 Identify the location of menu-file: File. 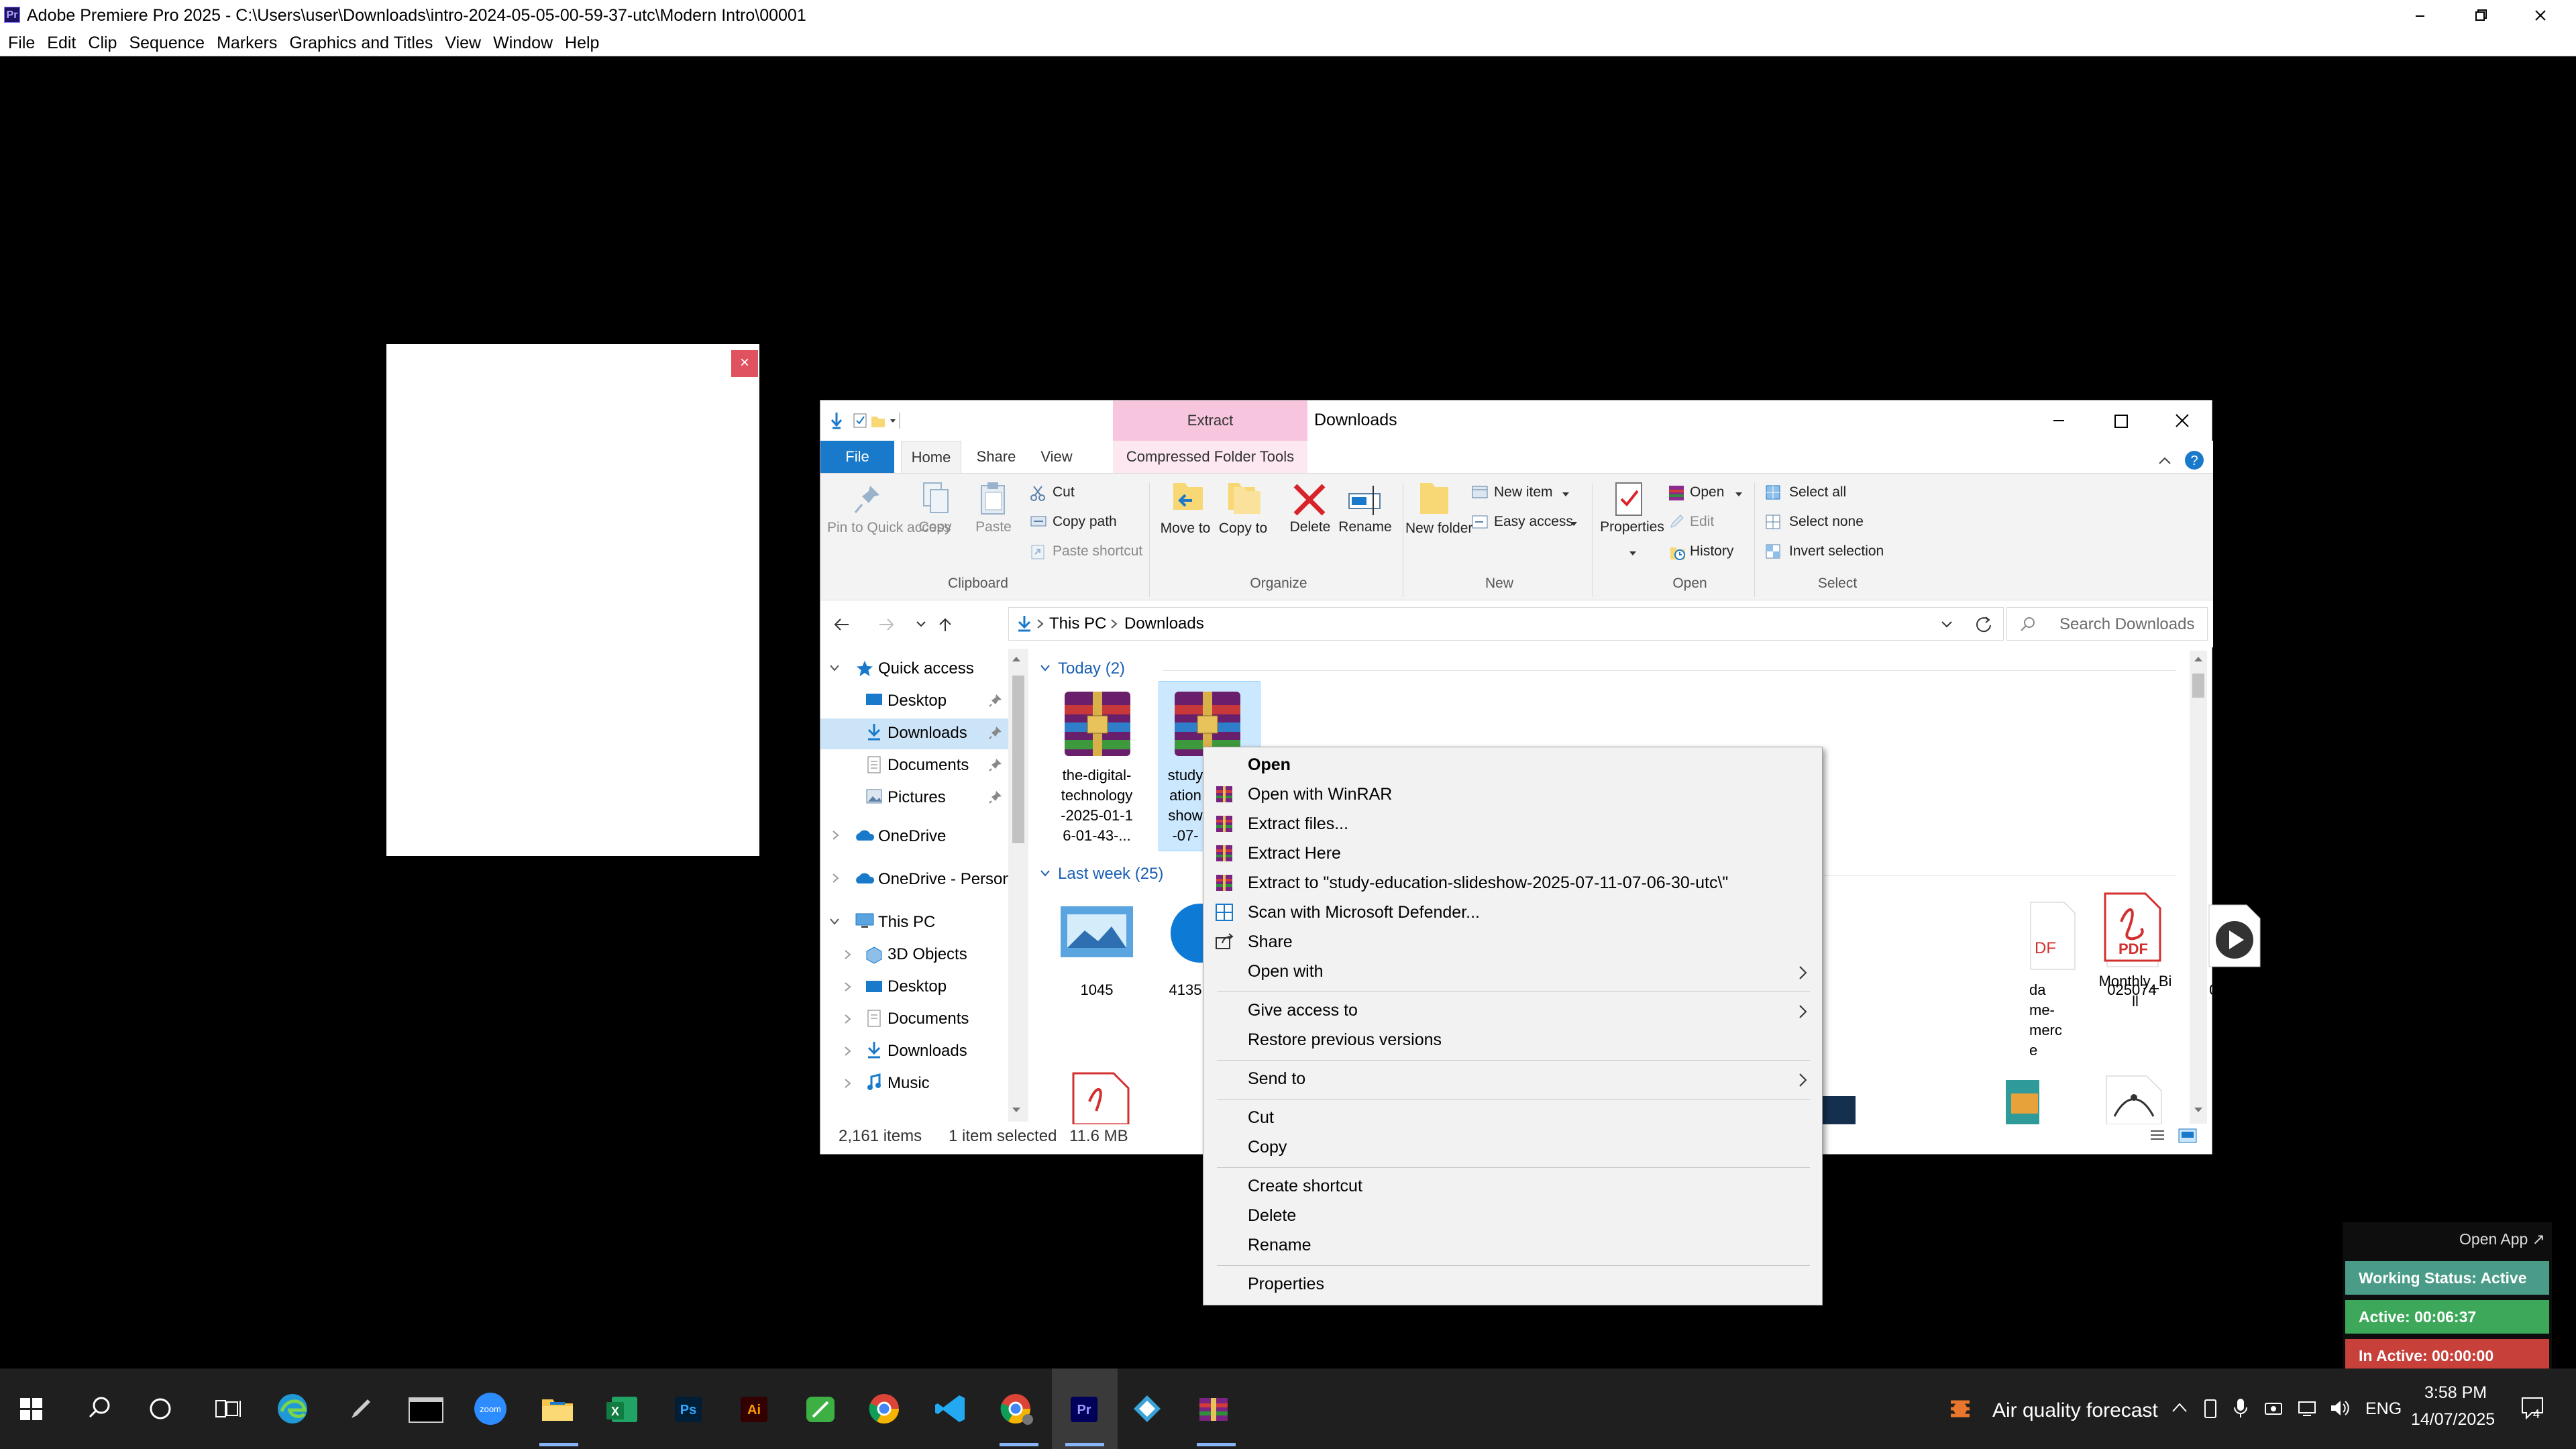
(21, 42).